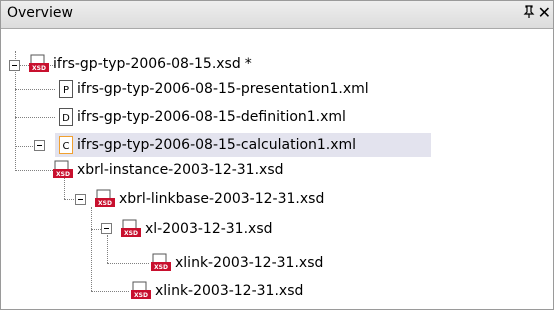  I want to click on tree-node-label: xl-2003-12-31.xsd, so click(209, 229).